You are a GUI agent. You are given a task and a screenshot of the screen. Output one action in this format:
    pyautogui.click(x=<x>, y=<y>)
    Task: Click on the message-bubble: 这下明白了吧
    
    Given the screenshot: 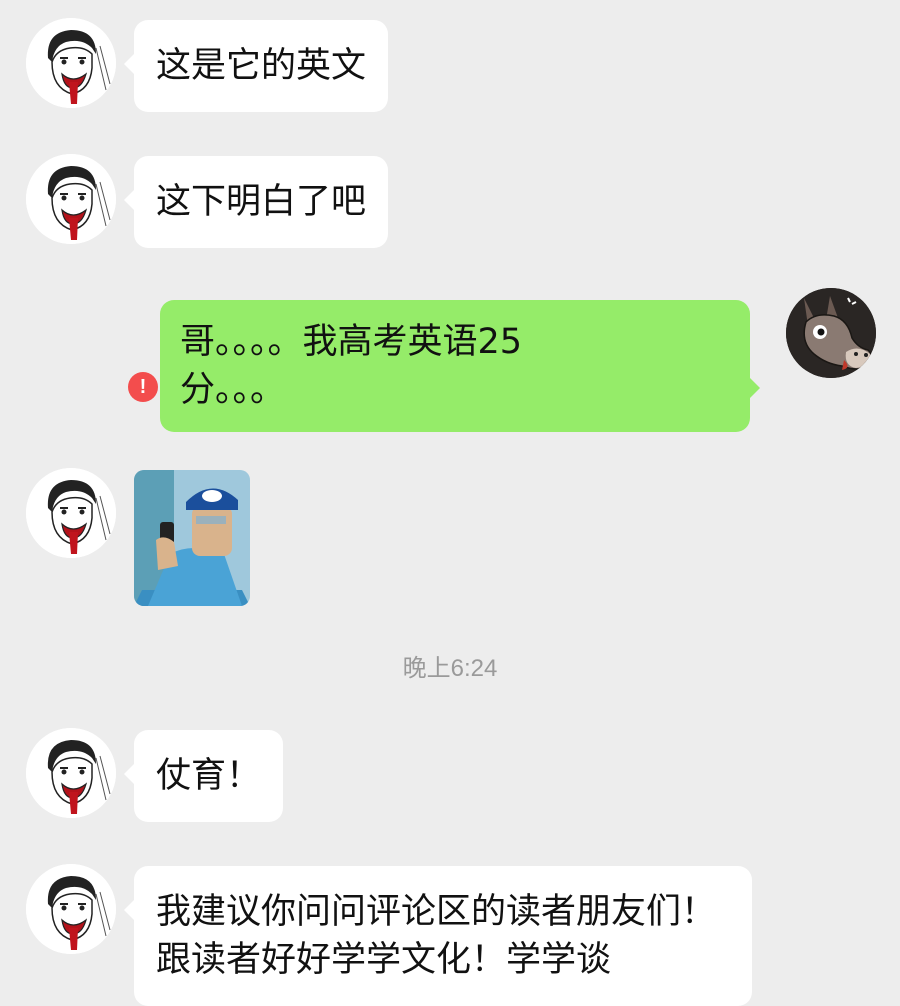 What is the action you would take?
    pyautogui.click(x=256, y=202)
    